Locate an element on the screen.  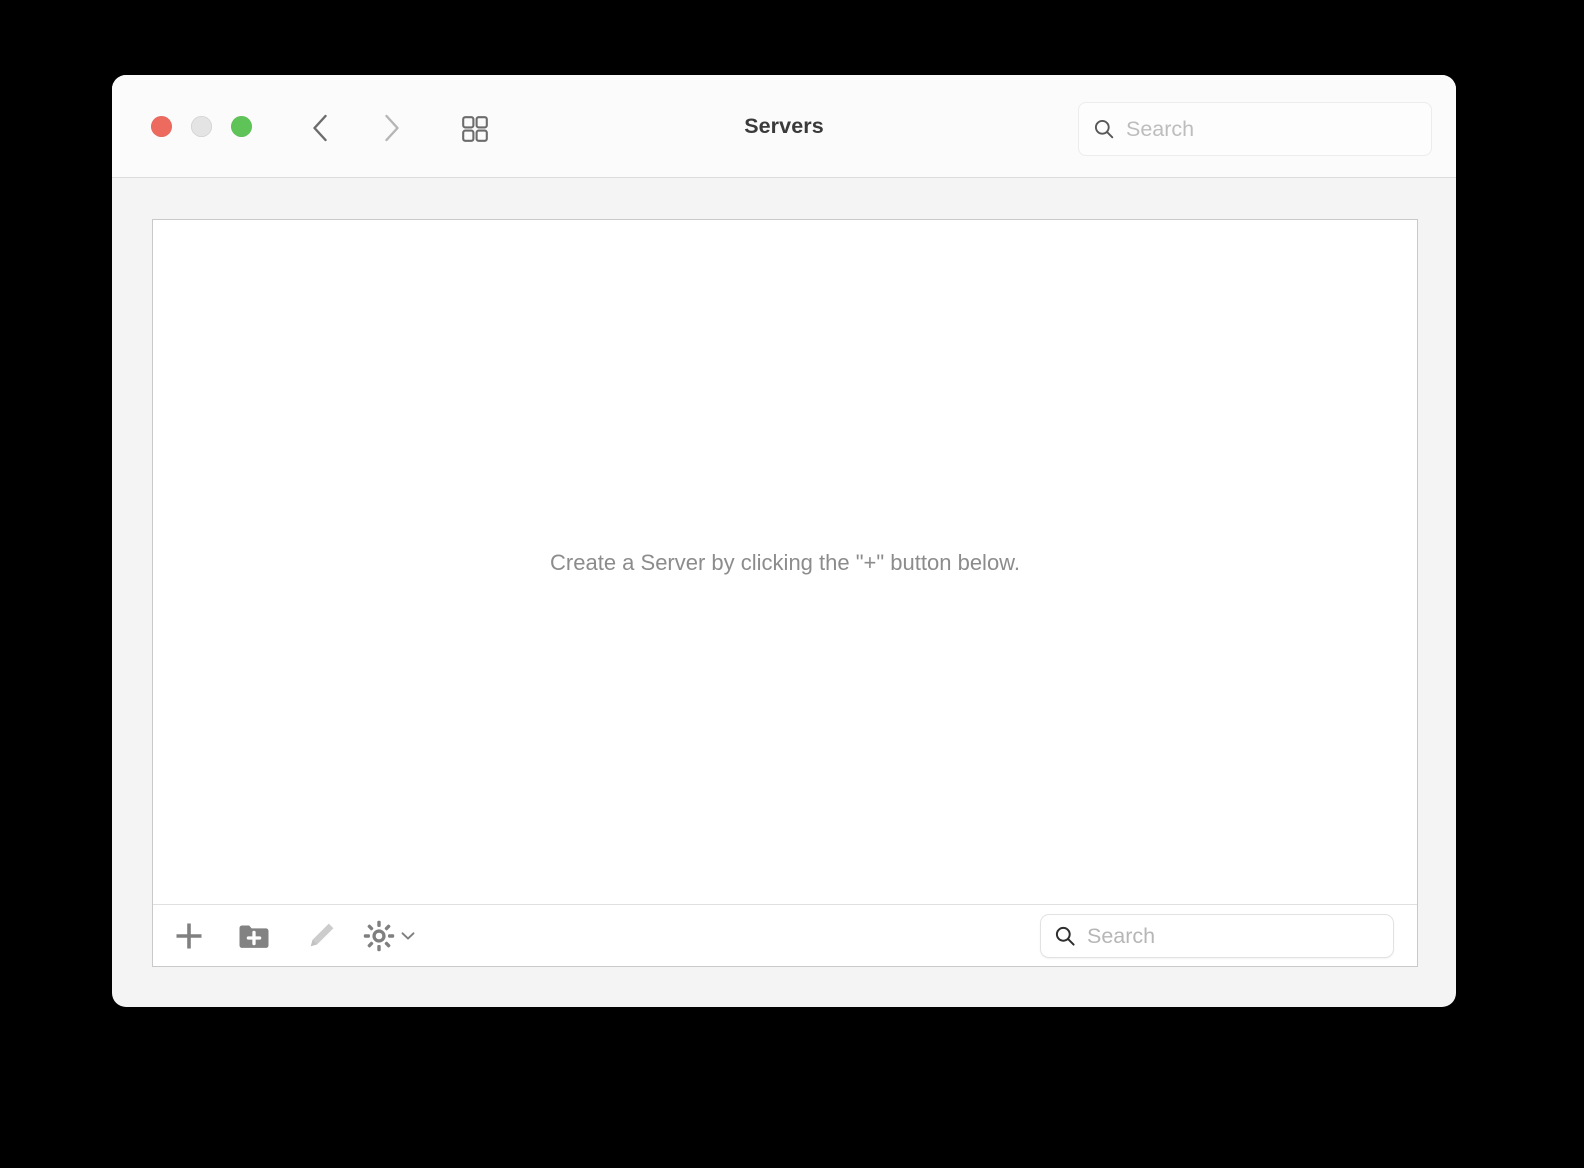
add-folder-button is located at coordinates (254, 936).